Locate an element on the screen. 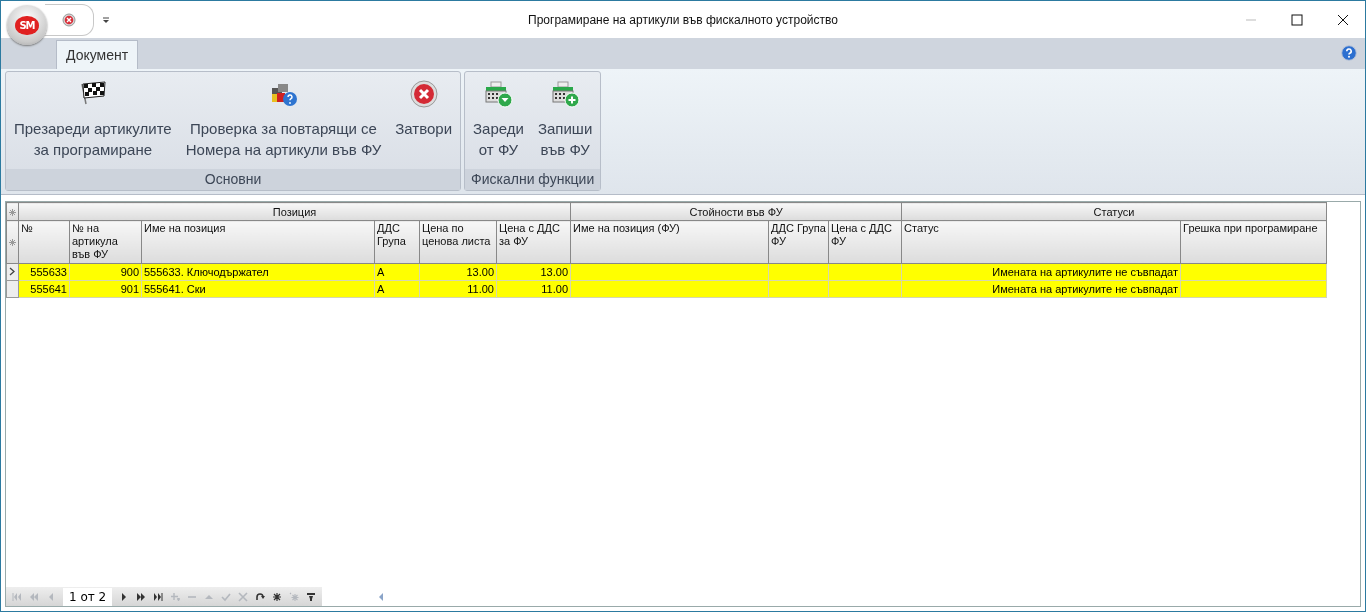 The height and width of the screenshot is (612, 1366). table-cell: Имената на артикулите не съвпадат is located at coordinates (1041, 289).